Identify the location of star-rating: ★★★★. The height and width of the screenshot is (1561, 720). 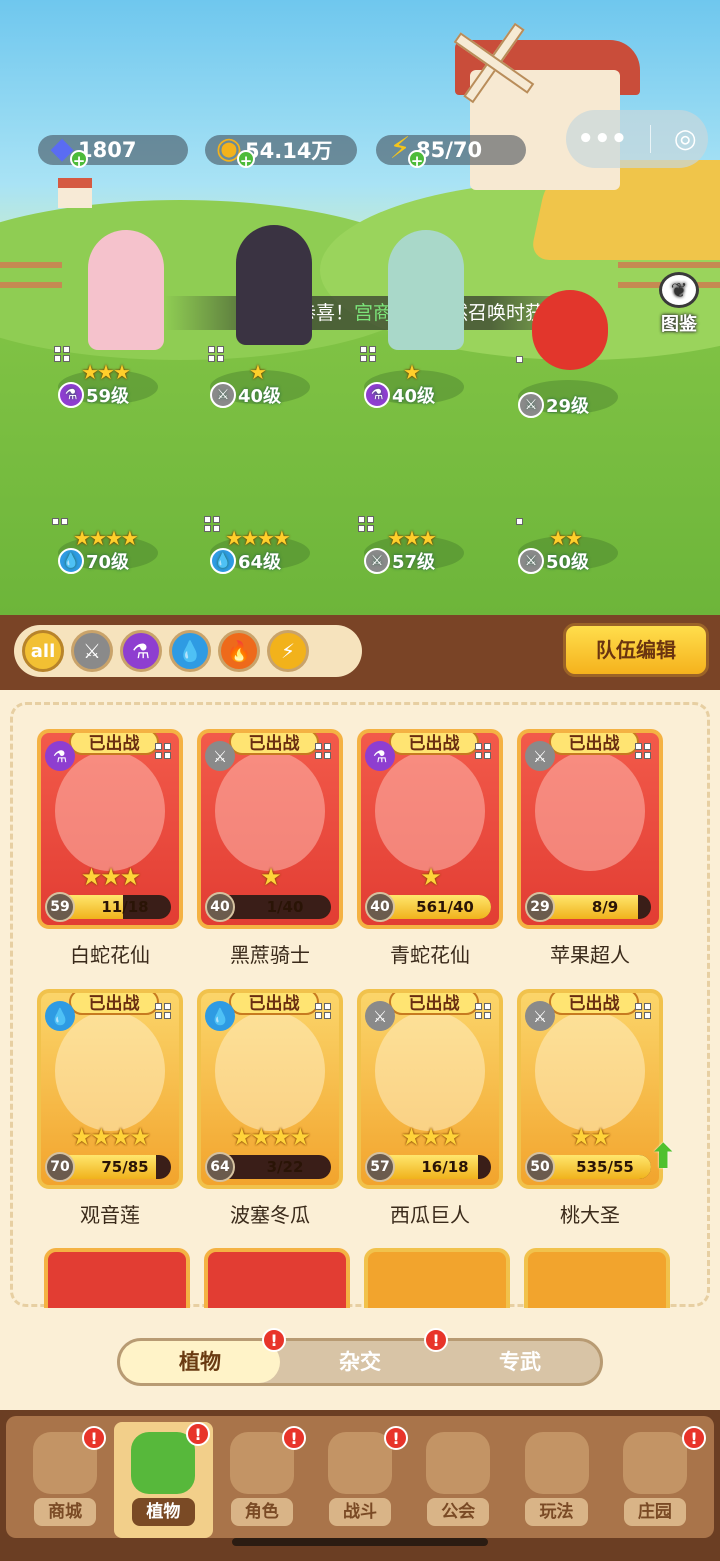
(106, 538).